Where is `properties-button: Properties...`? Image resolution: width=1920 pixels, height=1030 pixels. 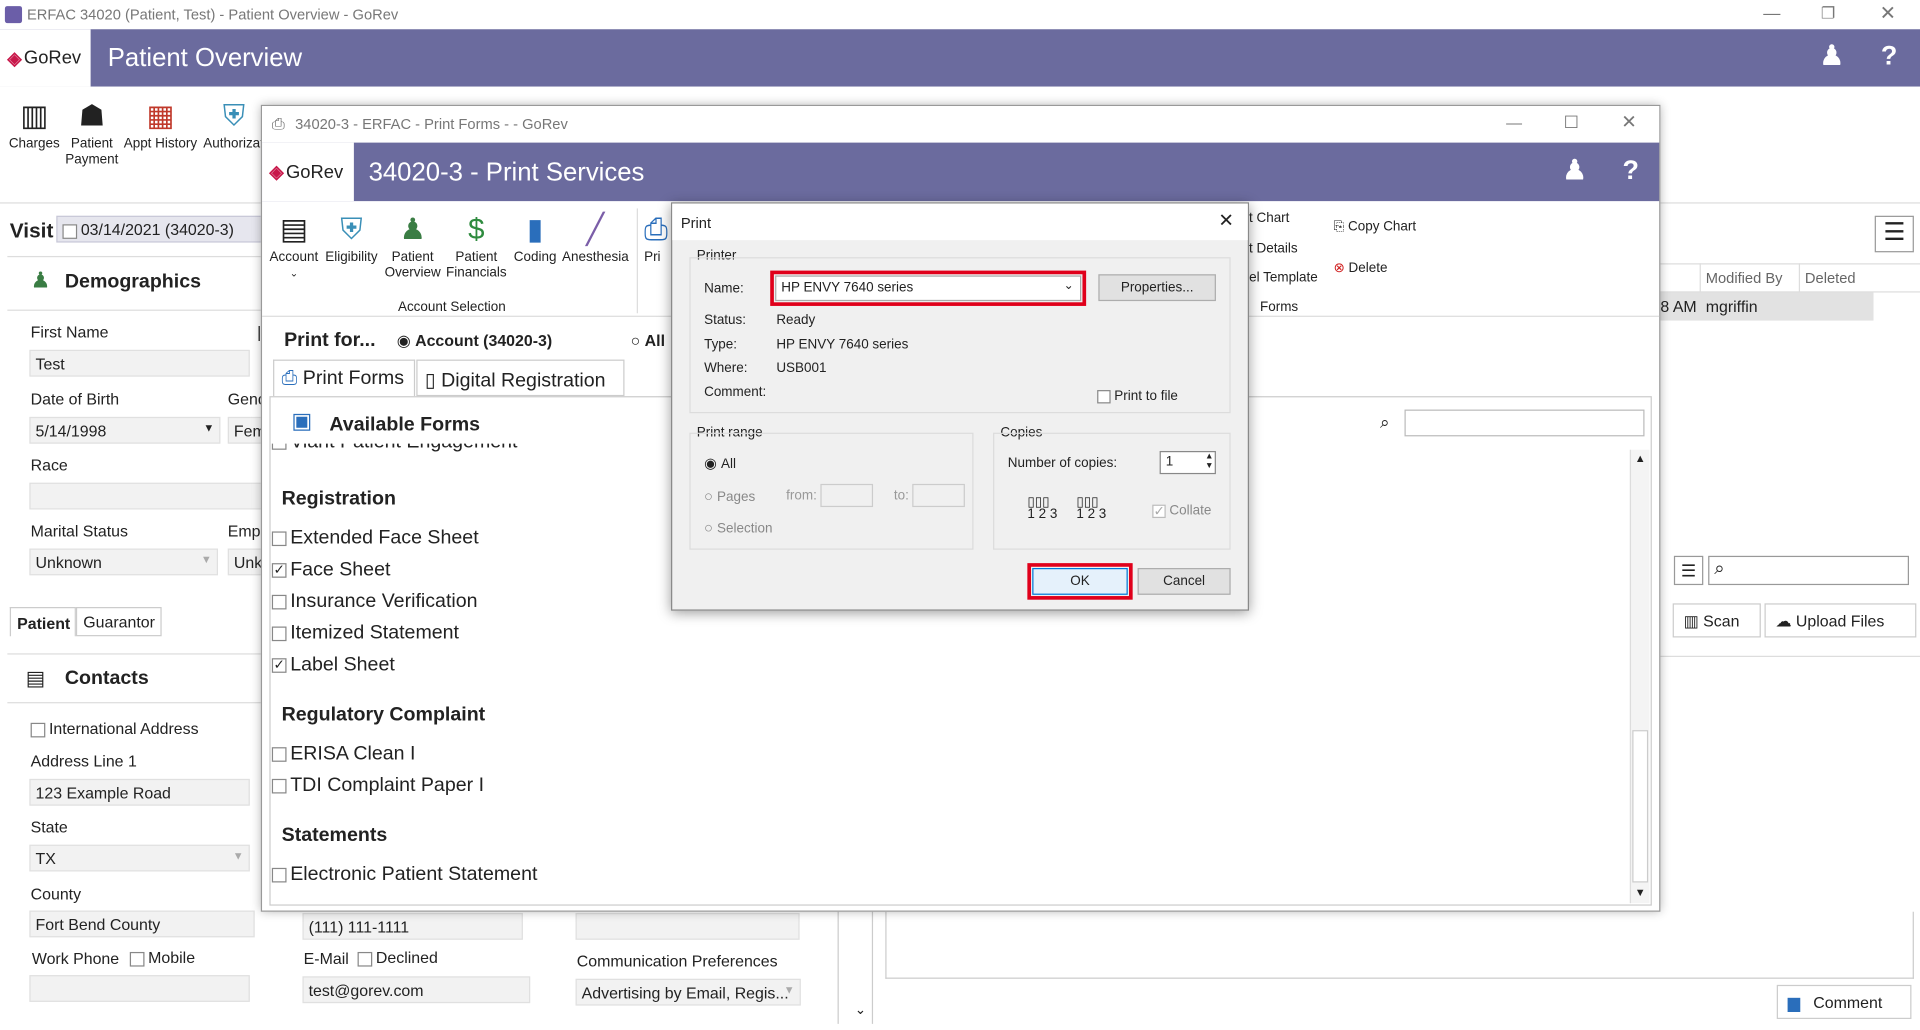 properties-button: Properties... is located at coordinates (1157, 288).